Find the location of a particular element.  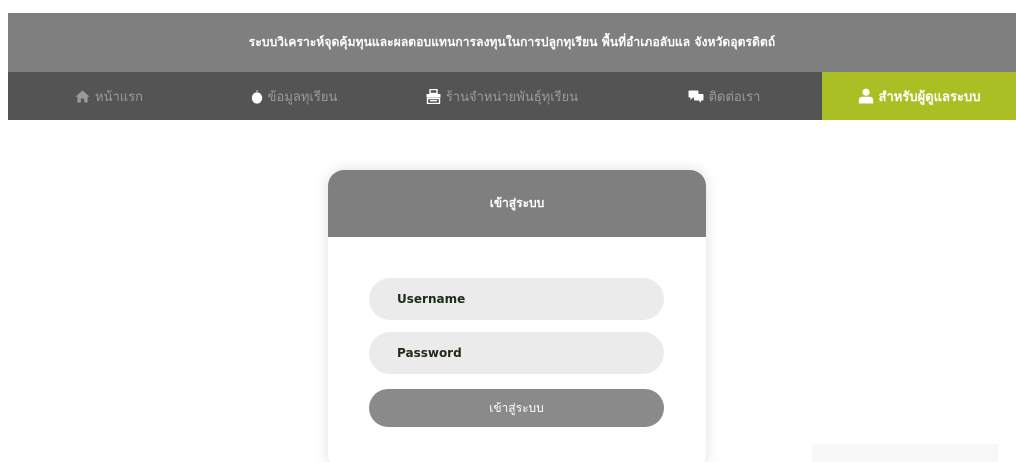

nav-item-label: หน้าแรก is located at coordinates (119, 97).